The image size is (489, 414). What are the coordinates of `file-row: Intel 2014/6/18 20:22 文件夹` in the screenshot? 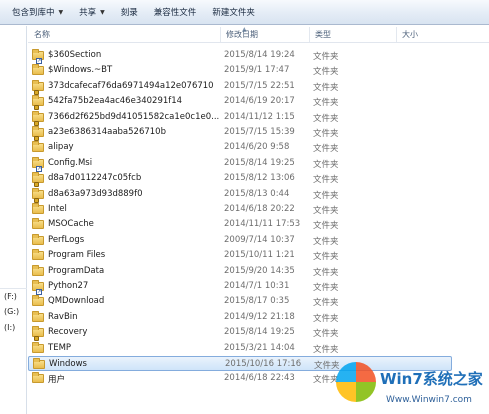 It's located at (240, 209).